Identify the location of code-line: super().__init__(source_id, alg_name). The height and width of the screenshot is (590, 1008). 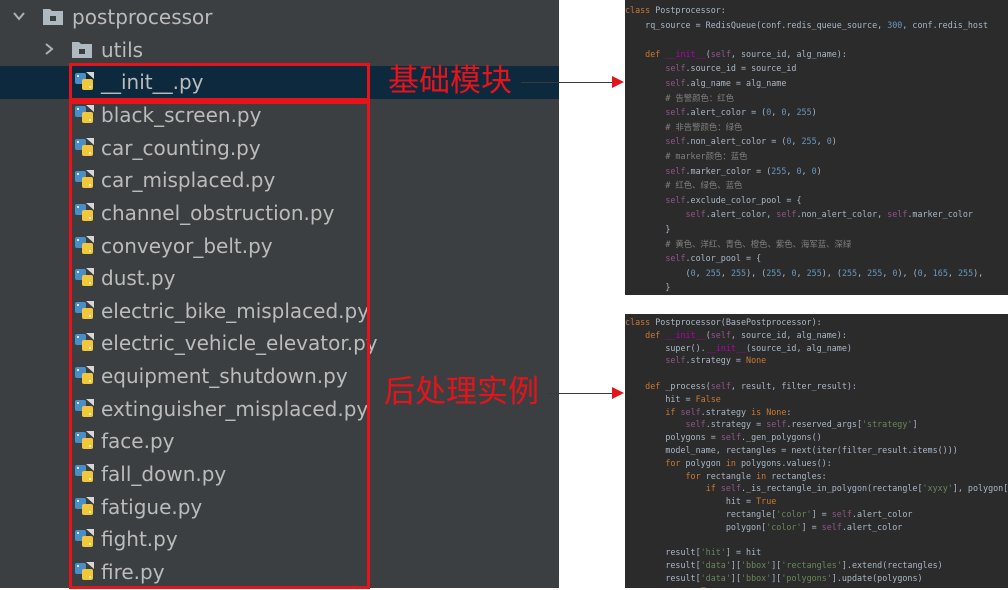
(738, 347).